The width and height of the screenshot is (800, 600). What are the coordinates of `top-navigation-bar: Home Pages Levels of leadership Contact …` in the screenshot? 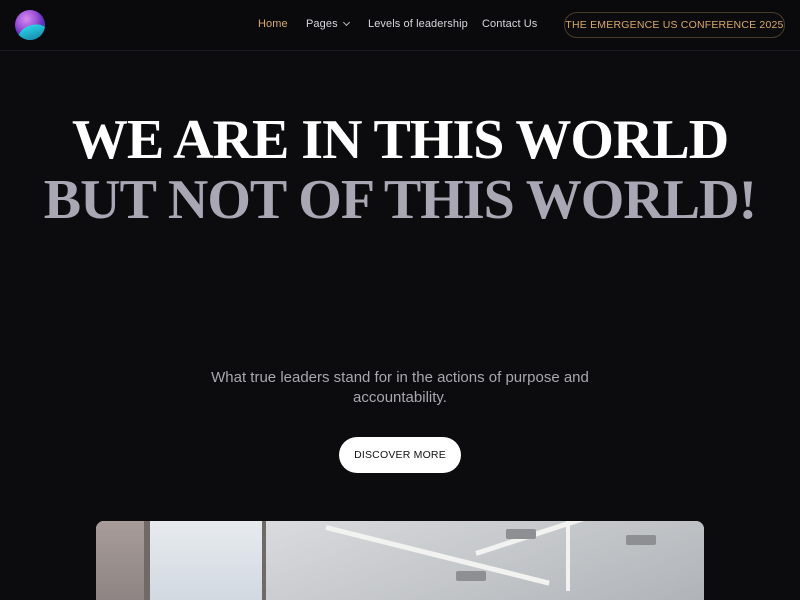 It's located at (400, 25).